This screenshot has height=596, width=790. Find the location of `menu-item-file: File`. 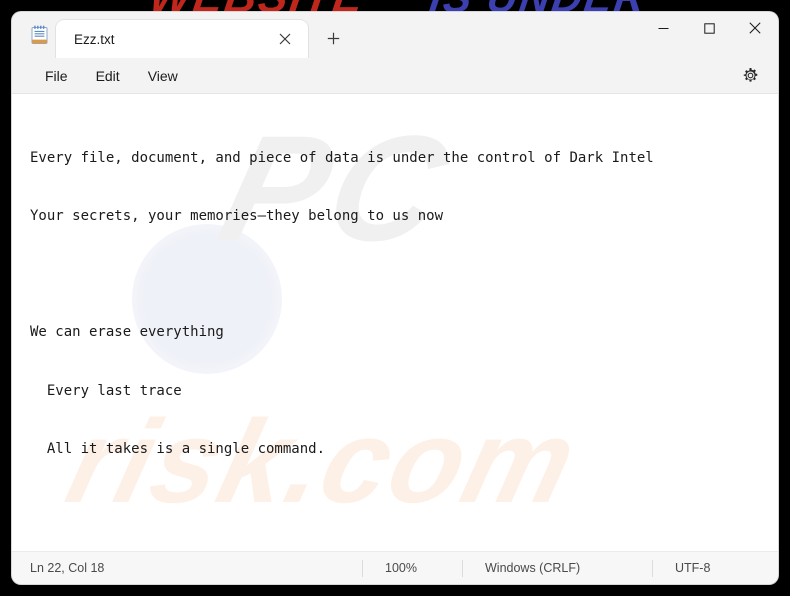

menu-item-file: File is located at coordinates (56, 76).